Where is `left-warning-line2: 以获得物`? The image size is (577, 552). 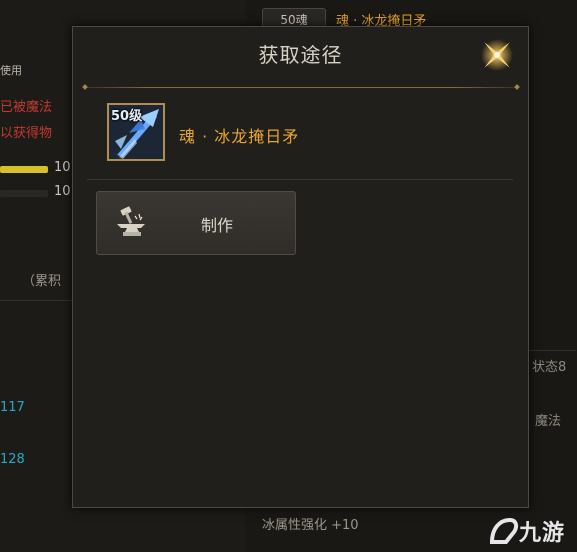
left-warning-line2: 以获得物 is located at coordinates (26, 133).